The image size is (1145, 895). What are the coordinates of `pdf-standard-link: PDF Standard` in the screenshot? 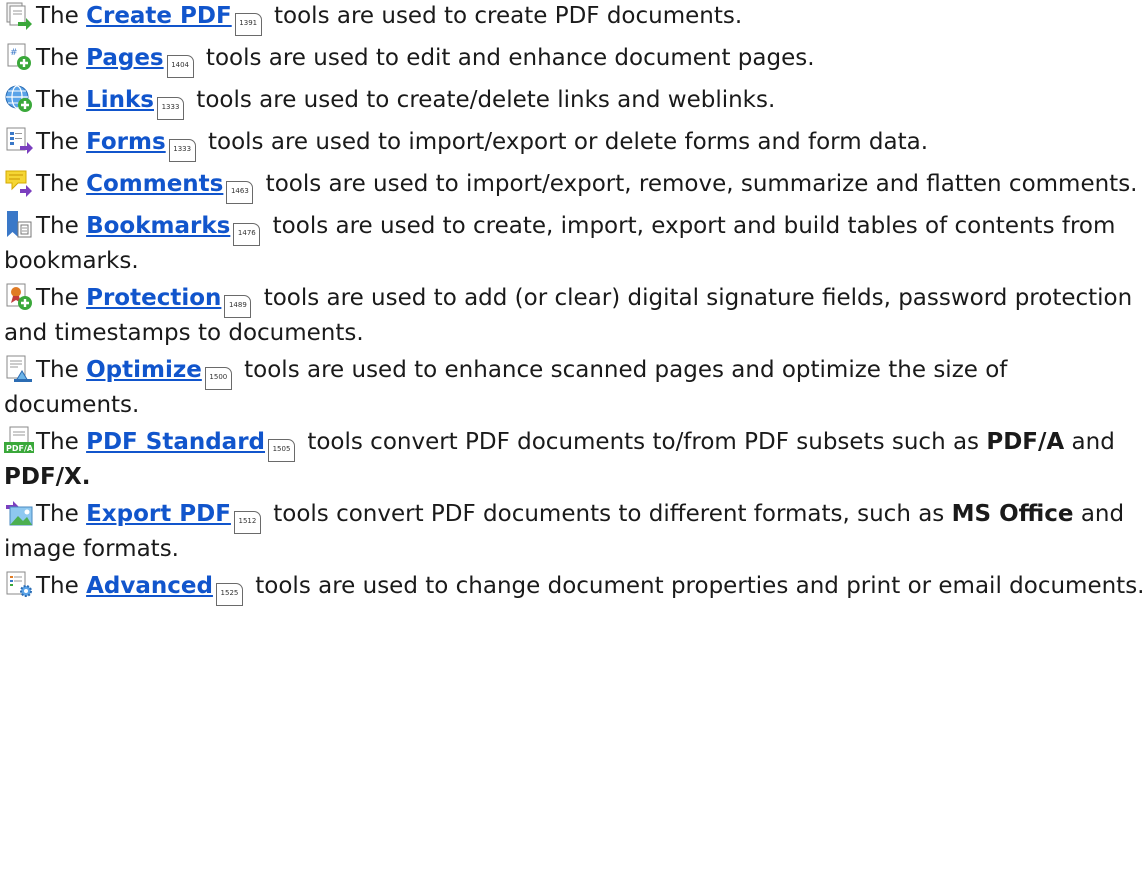 It's located at (175, 442).